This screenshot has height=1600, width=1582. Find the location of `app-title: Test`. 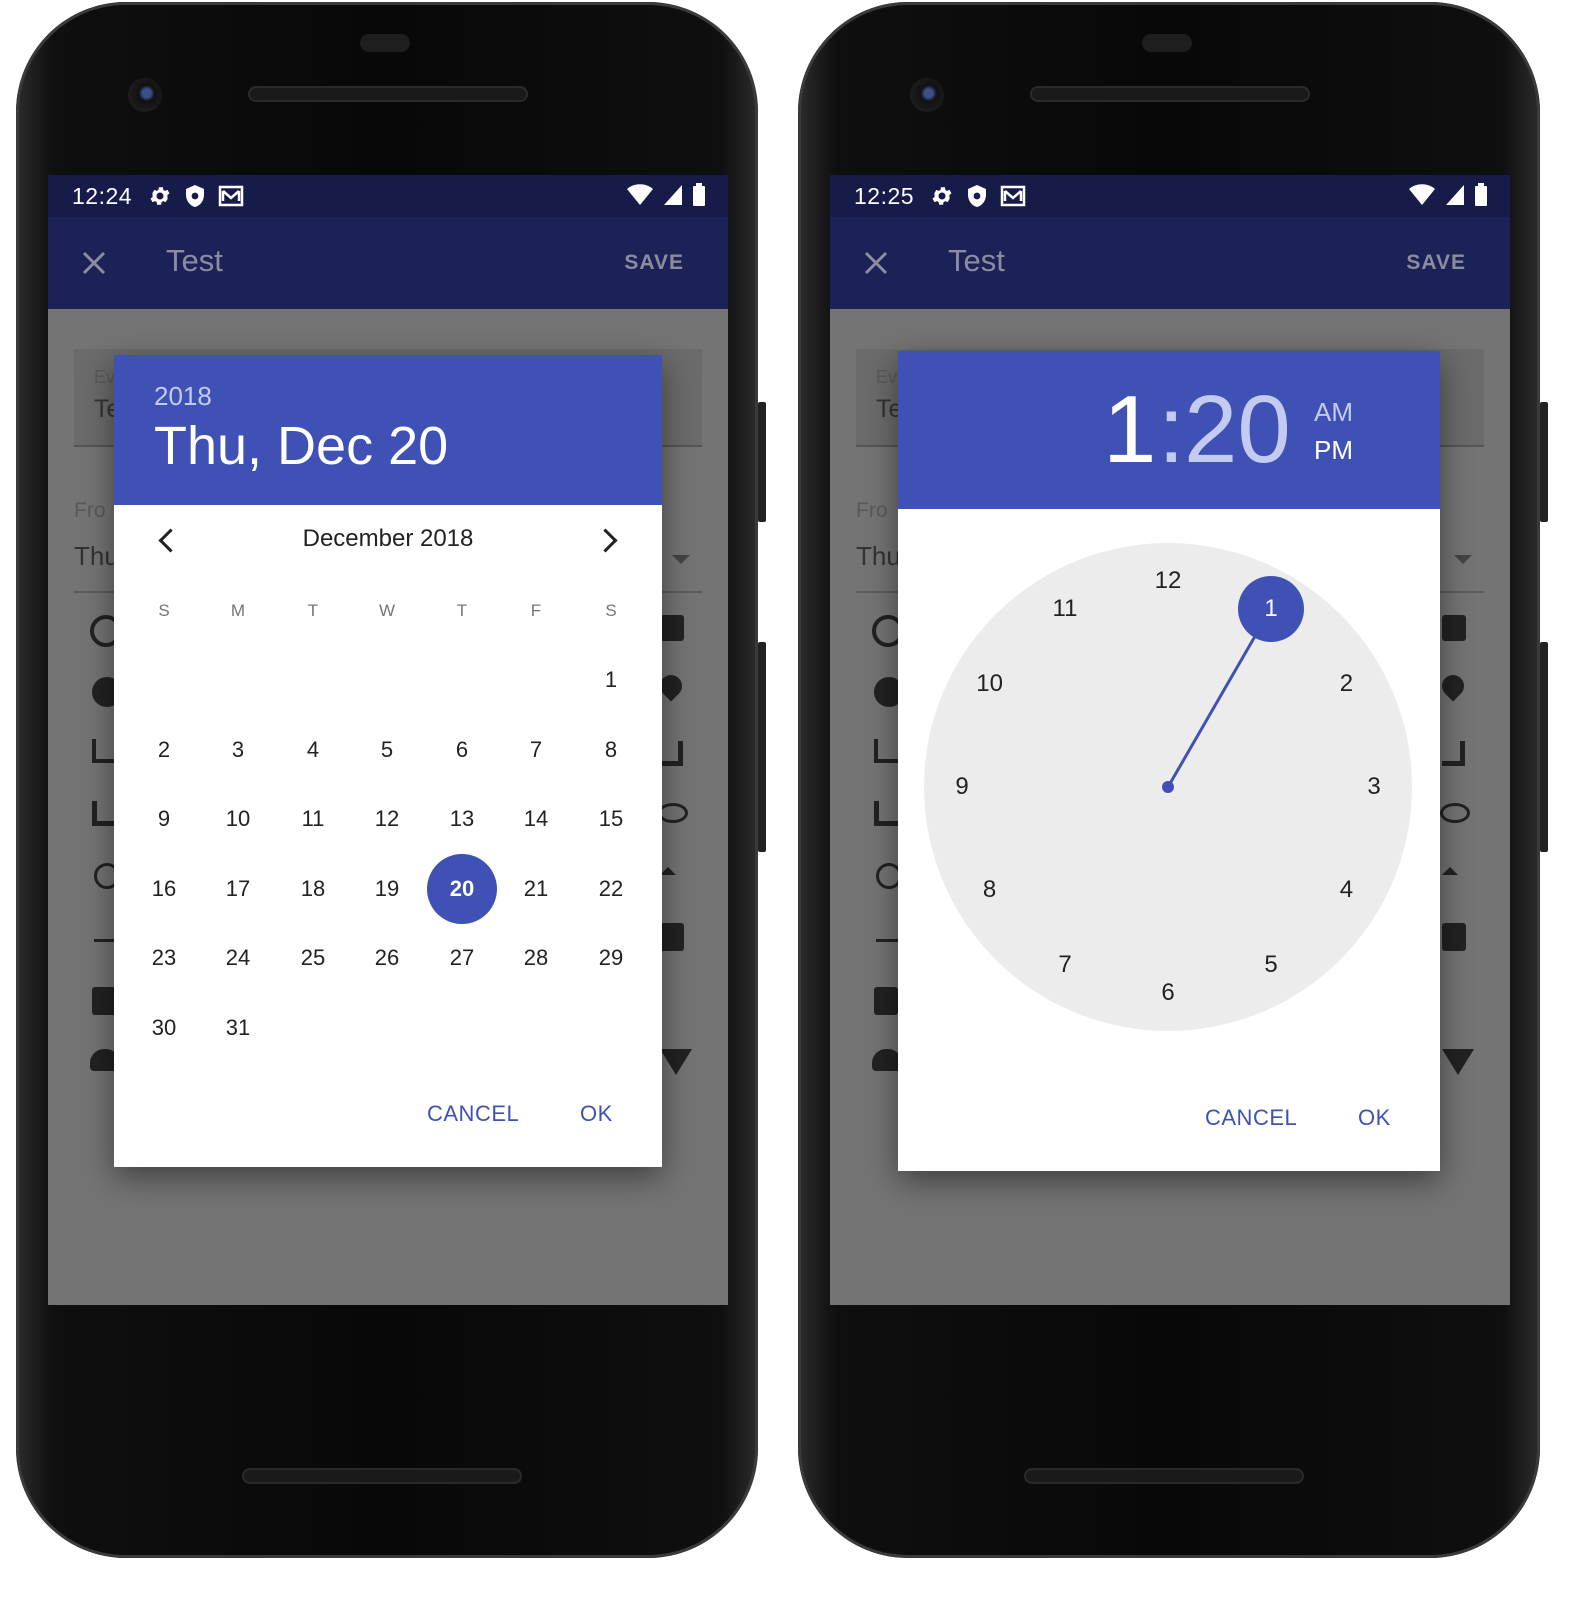

app-title: Test is located at coordinates (976, 260).